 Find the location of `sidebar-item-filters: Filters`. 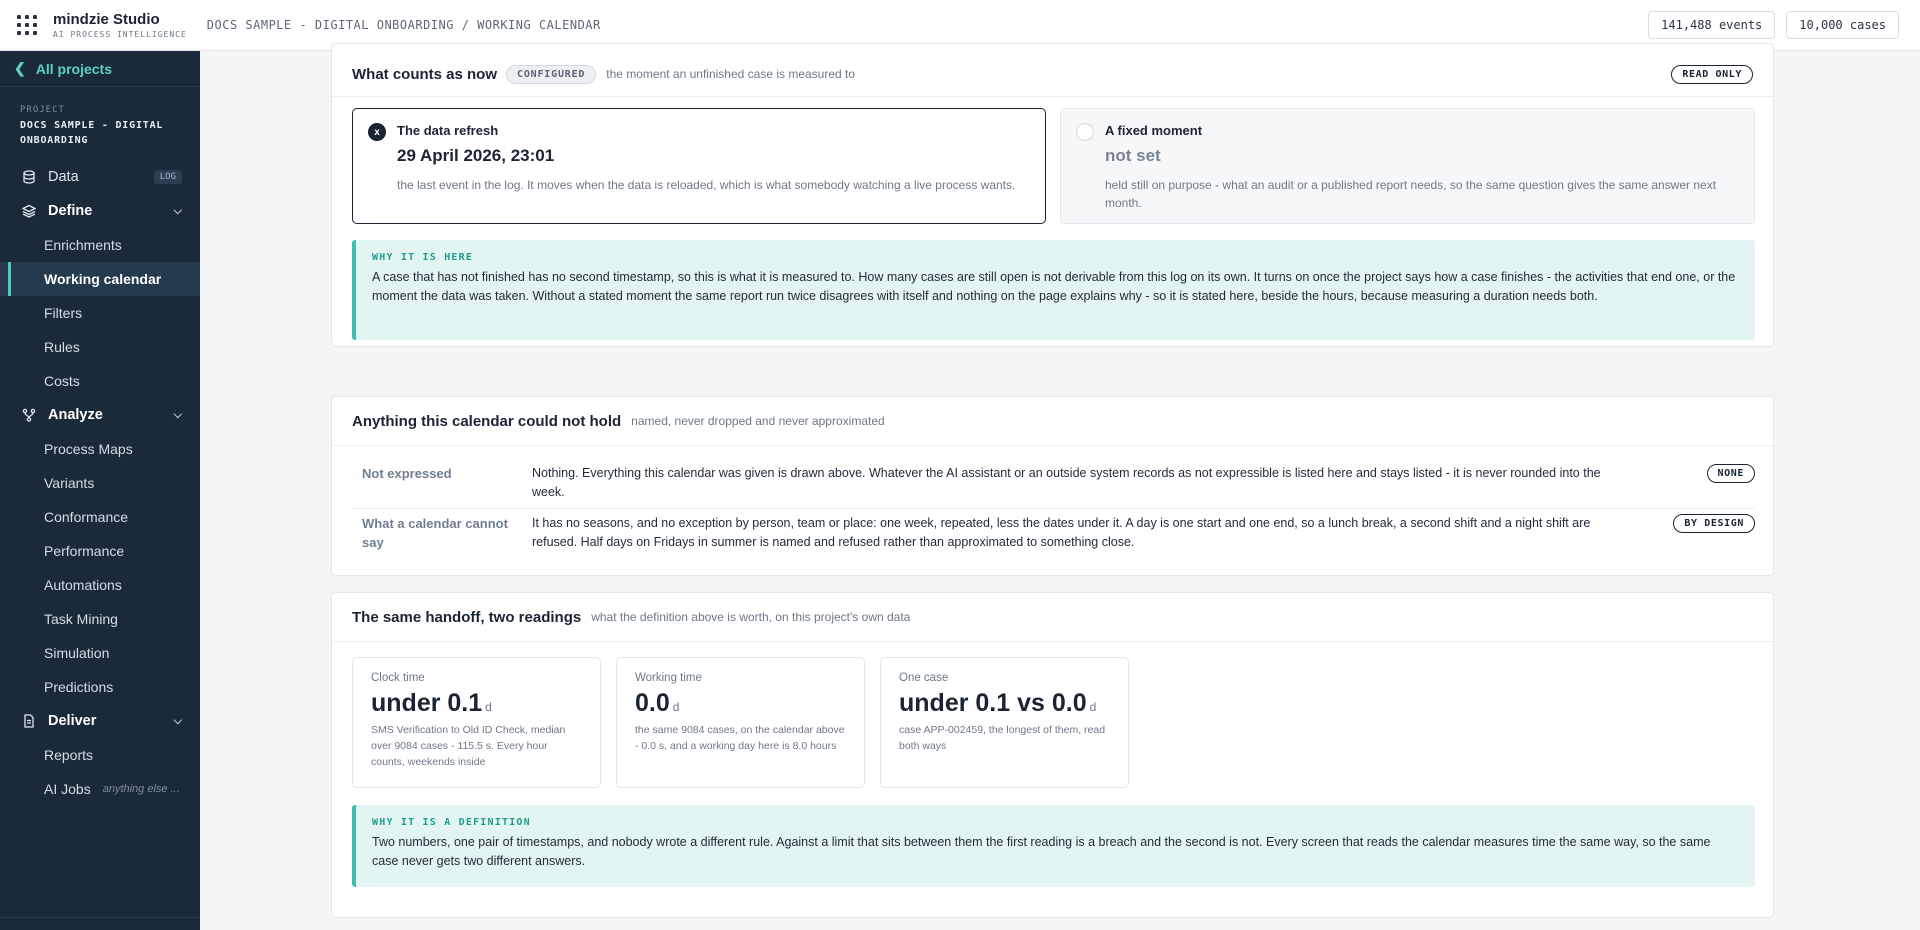

sidebar-item-filters: Filters is located at coordinates (100, 313).